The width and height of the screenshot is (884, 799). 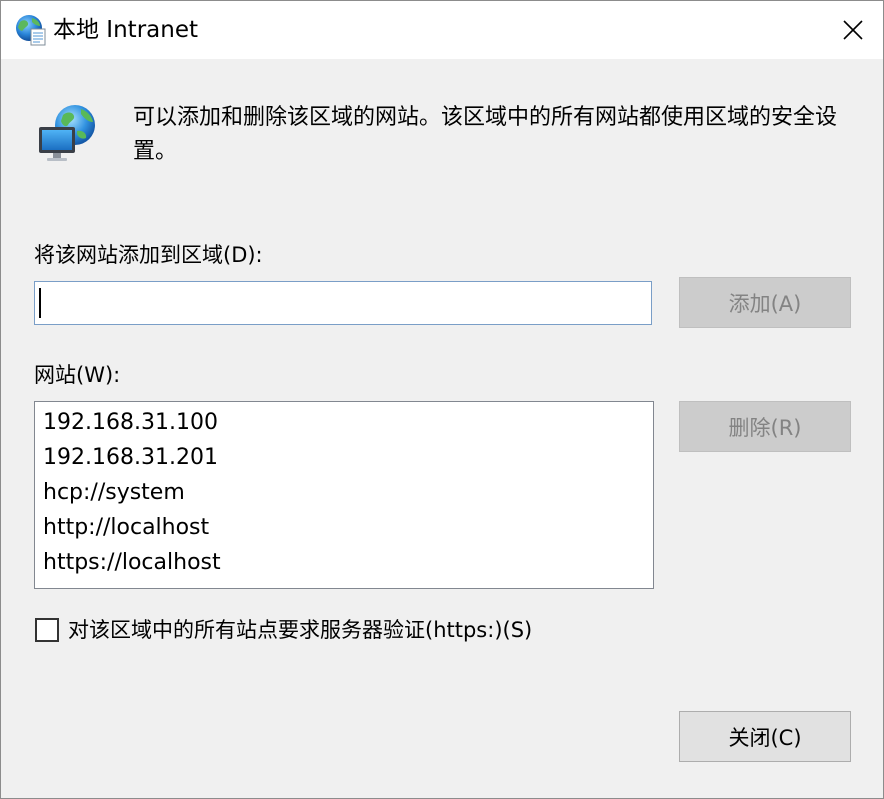 I want to click on add-site-input, so click(x=343, y=303).